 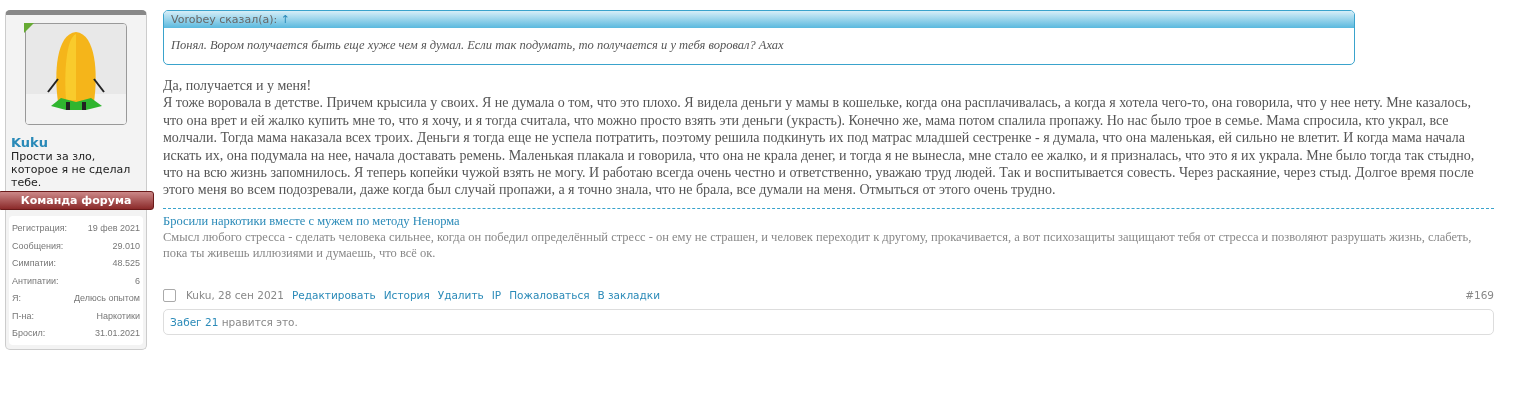 What do you see at coordinates (76, 139) in the screenshot?
I see `username: Kuku` at bounding box center [76, 139].